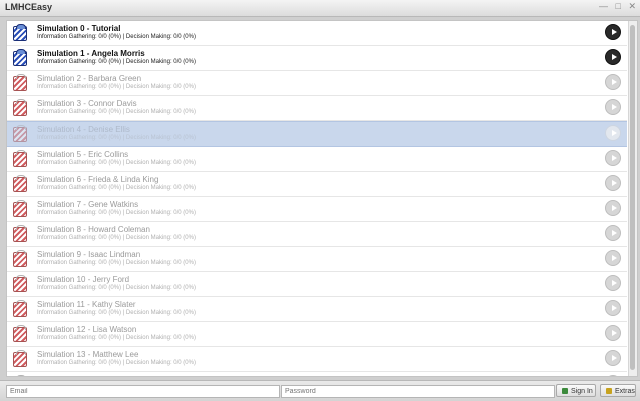 The height and width of the screenshot is (401, 640). Describe the element at coordinates (565, 391) in the screenshot. I see `sign-in-icon` at that location.